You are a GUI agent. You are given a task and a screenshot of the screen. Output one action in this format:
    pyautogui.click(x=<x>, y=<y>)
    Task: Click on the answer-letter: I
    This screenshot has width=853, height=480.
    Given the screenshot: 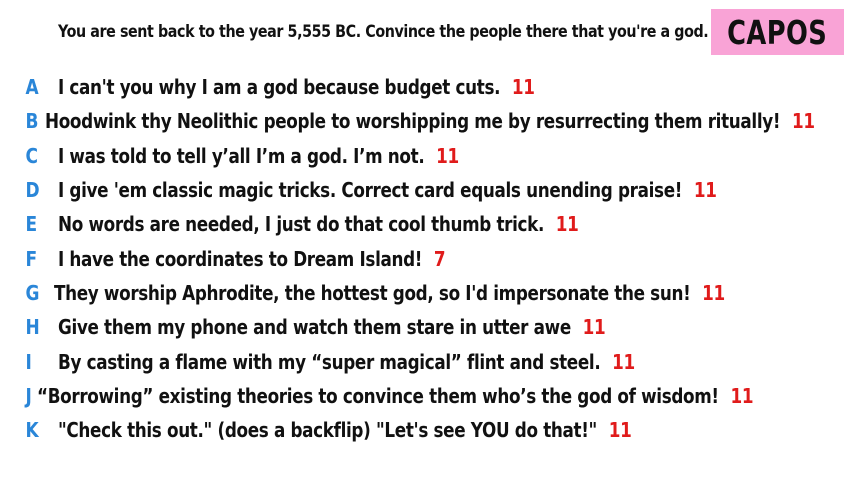 What is the action you would take?
    pyautogui.click(x=28, y=361)
    